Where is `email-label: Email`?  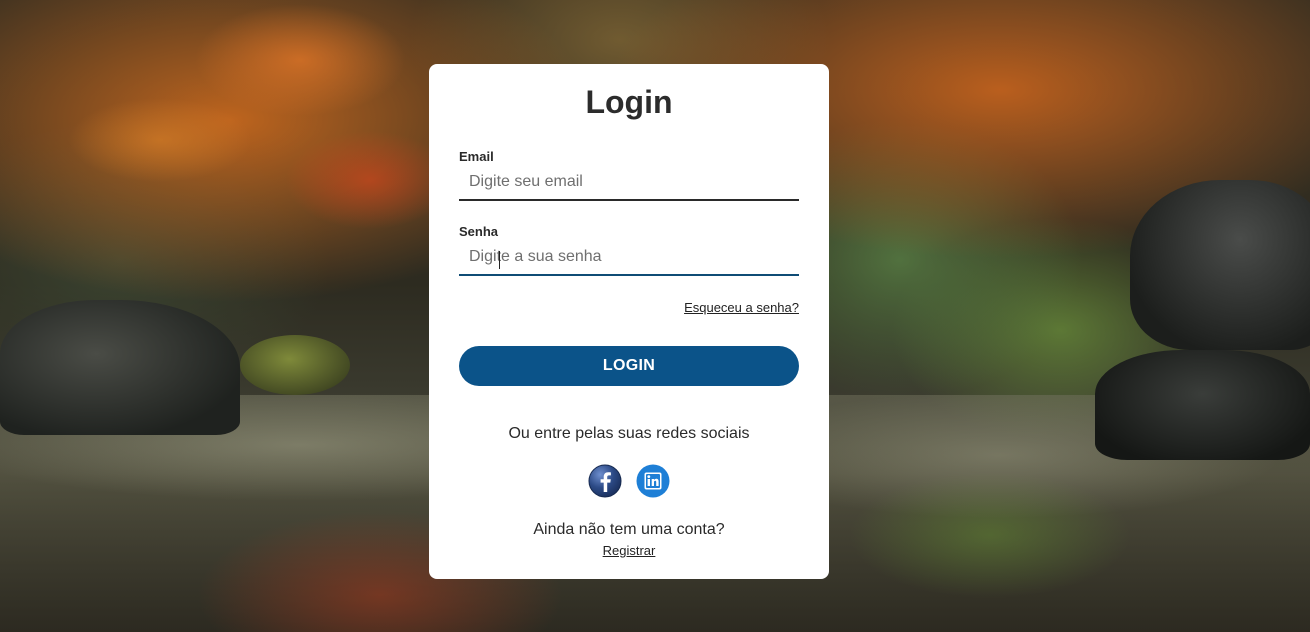 email-label: Email is located at coordinates (476, 156).